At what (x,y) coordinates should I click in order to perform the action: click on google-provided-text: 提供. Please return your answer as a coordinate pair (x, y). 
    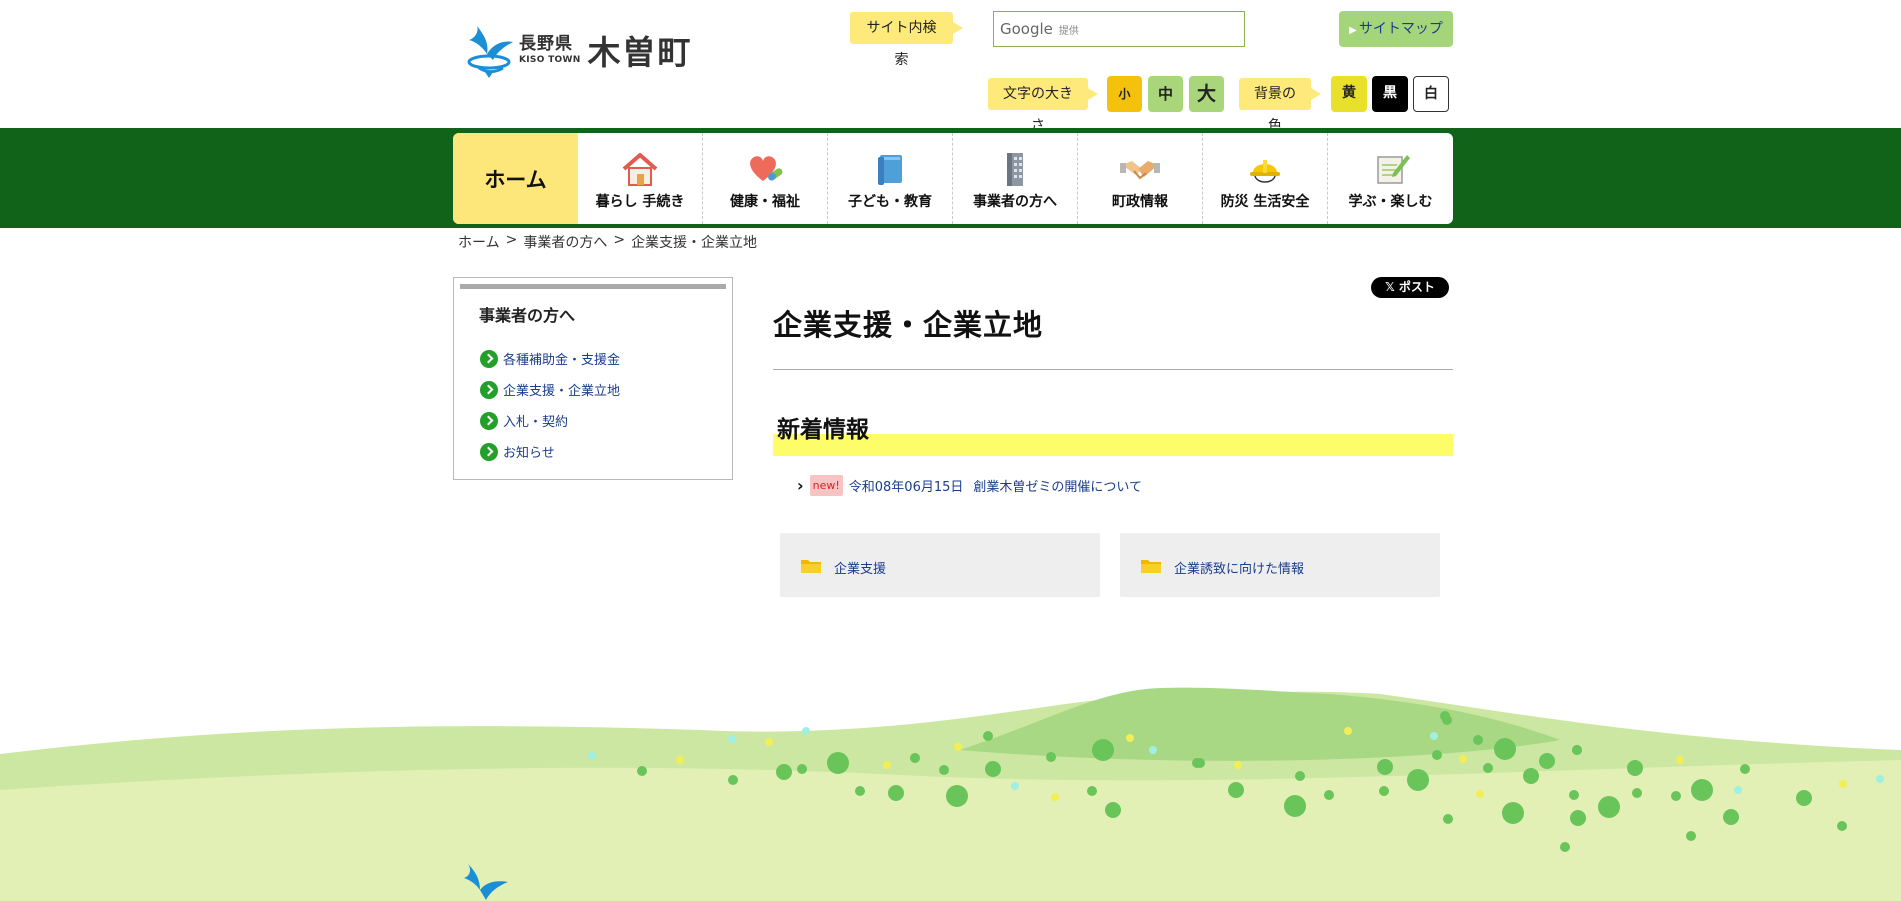
    Looking at the image, I should click on (1068, 31).